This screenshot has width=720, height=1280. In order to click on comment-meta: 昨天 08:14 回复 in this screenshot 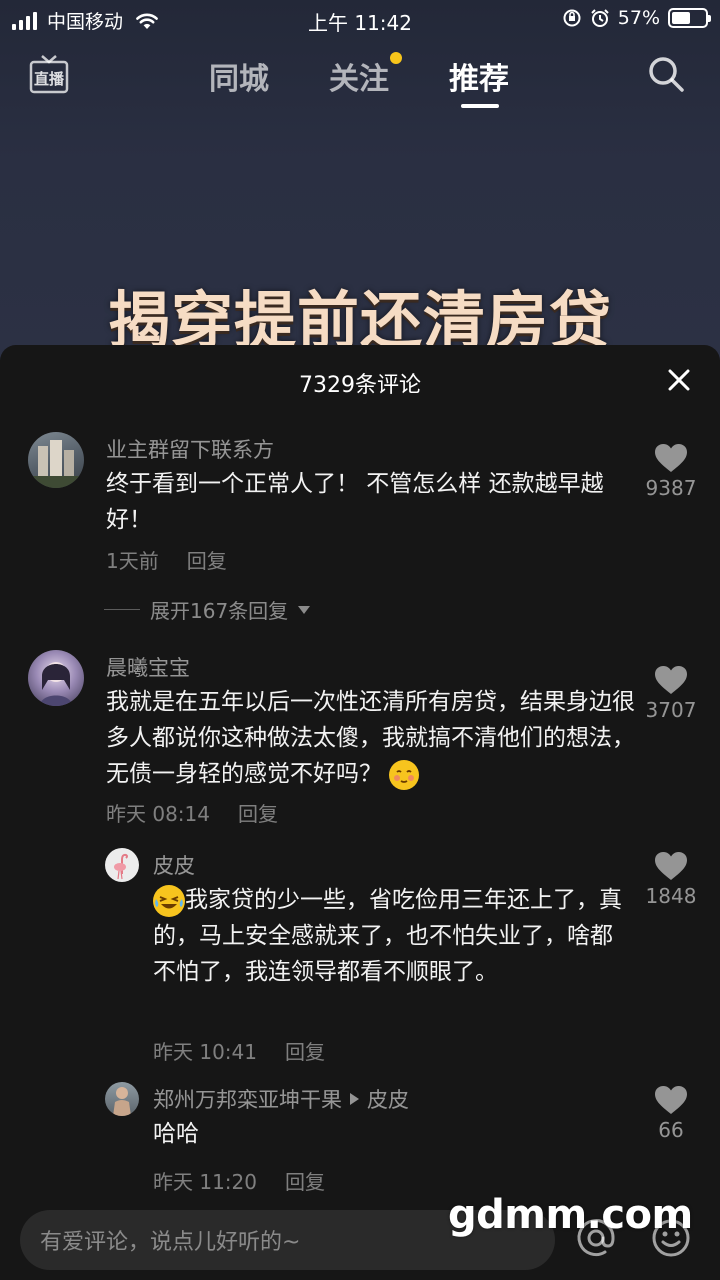, I will do `click(192, 812)`.